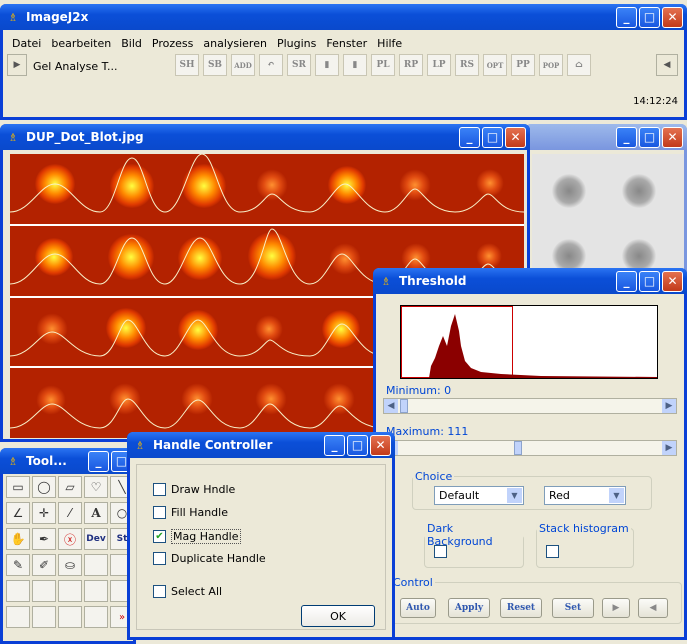  I want to click on menu-datei: Datei, so click(26, 43).